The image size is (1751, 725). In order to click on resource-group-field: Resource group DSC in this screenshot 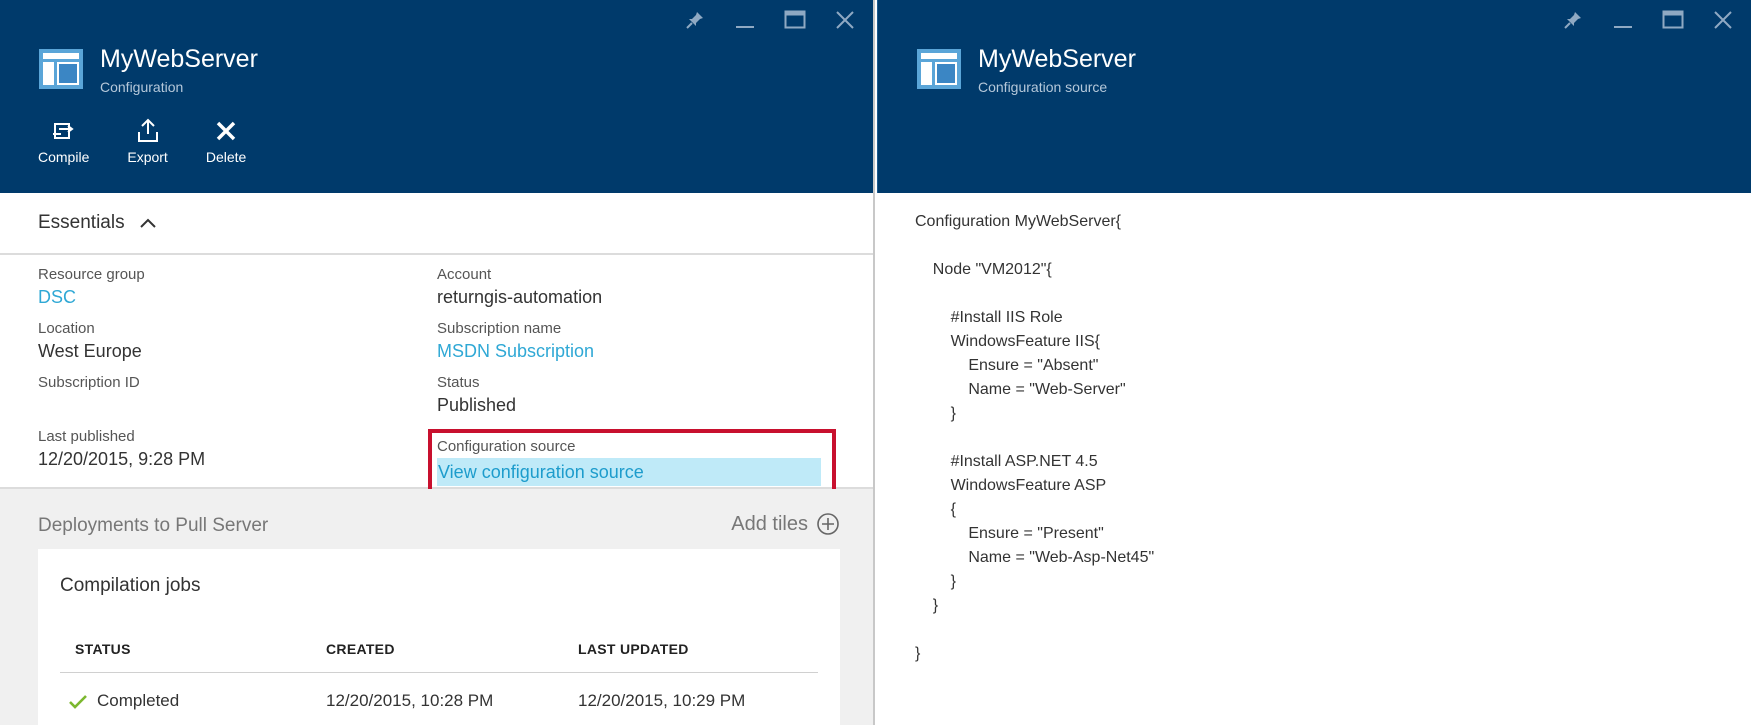, I will do `click(91, 287)`.